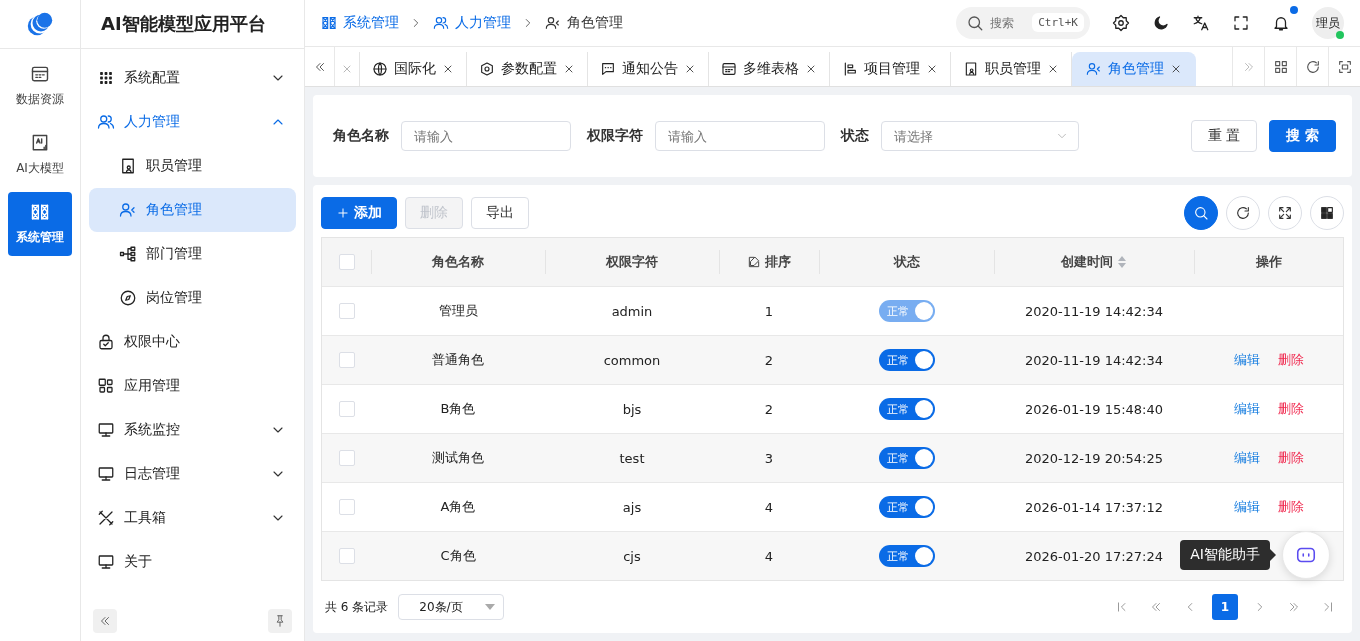 This screenshot has height=641, width=1360. What do you see at coordinates (632, 458) in the screenshot?
I see `table-cell: test` at bounding box center [632, 458].